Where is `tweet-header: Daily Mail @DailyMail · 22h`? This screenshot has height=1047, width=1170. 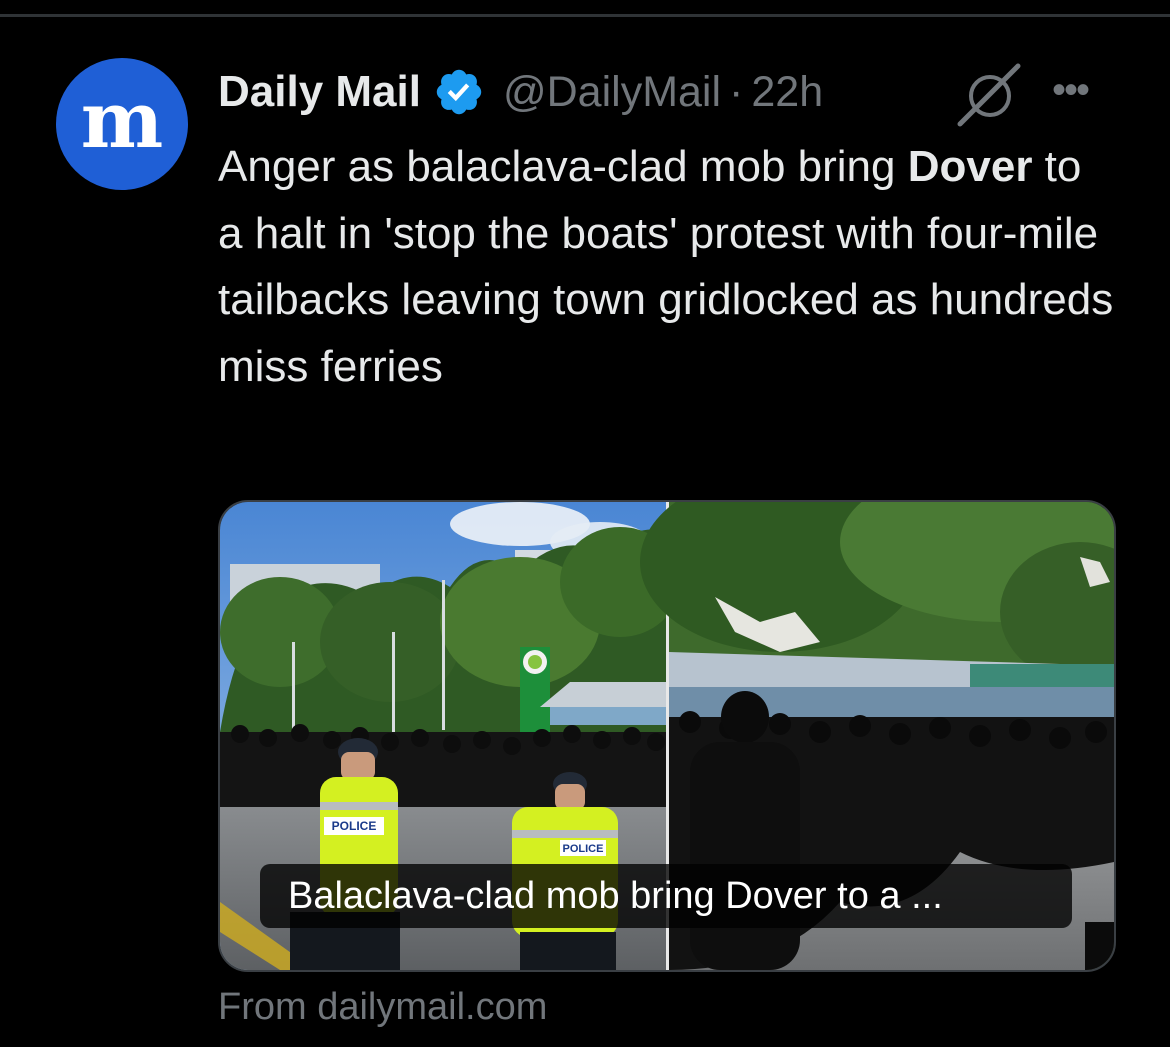 tweet-header: Daily Mail @DailyMail · 22h is located at coordinates (520, 92).